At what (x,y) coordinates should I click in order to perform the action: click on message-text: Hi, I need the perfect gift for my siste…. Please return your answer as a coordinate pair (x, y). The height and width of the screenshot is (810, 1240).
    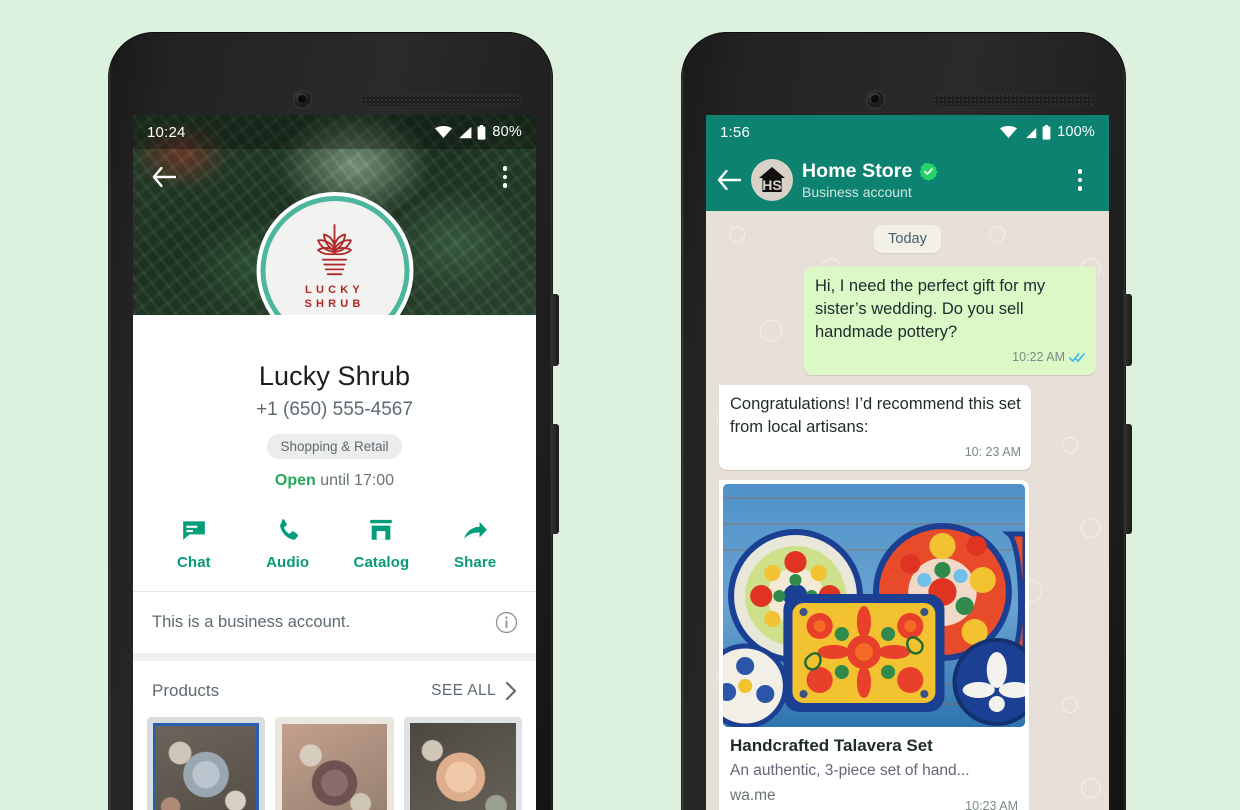
    Looking at the image, I should click on (930, 309).